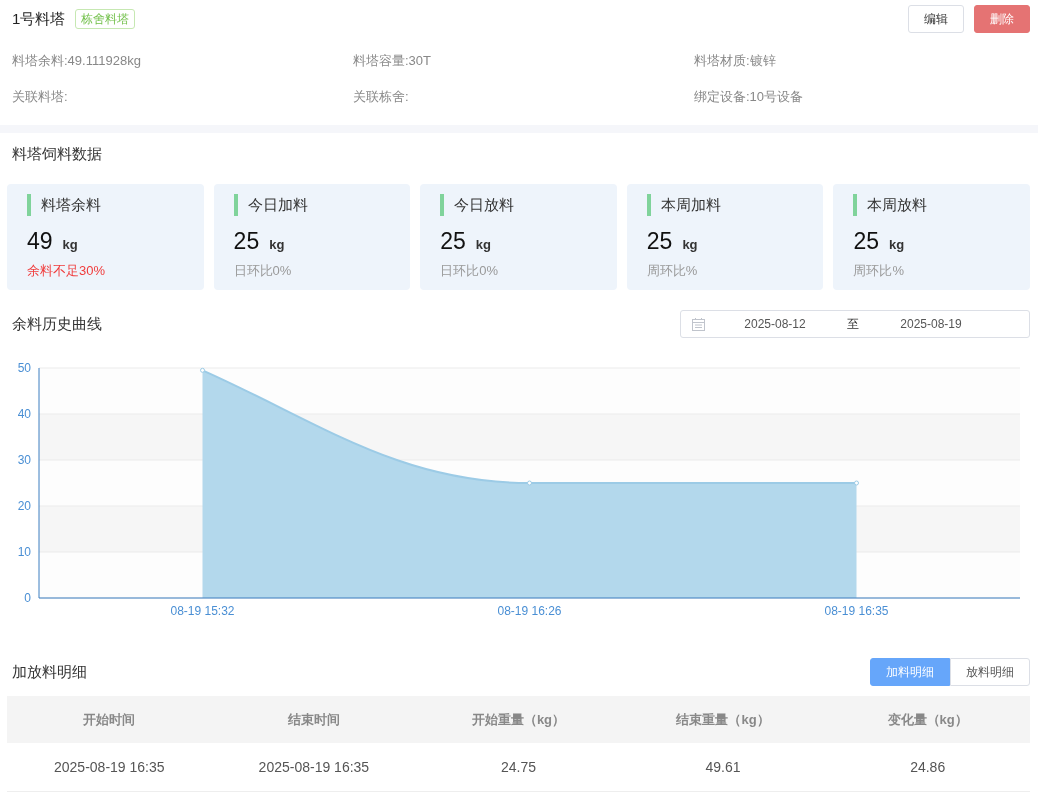  What do you see at coordinates (71, 205) in the screenshot?
I see `stat-title: 料塔余料` at bounding box center [71, 205].